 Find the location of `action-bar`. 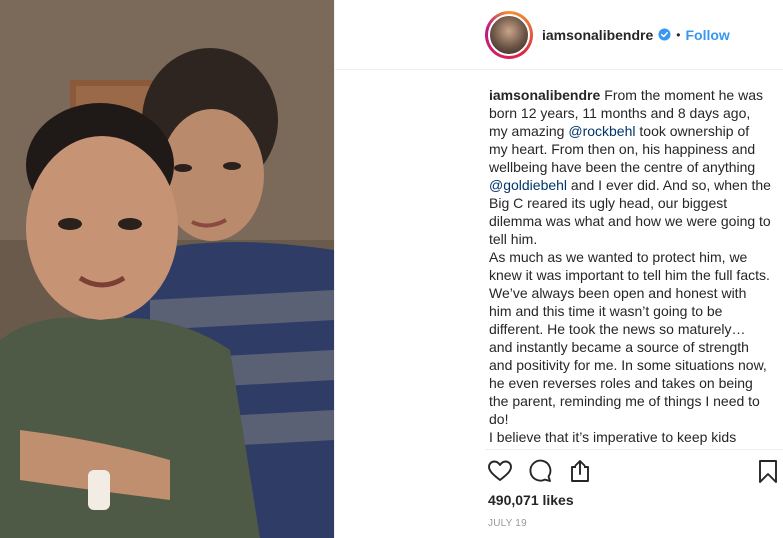

action-bar is located at coordinates (635, 472).